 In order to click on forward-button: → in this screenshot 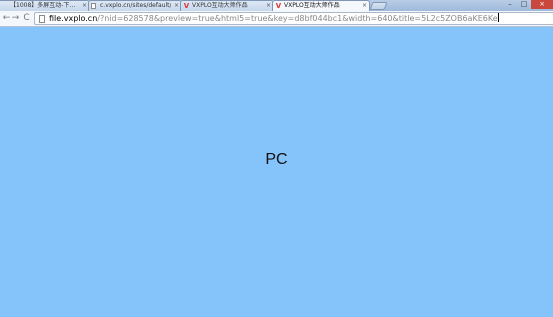, I will do `click(15, 18)`.